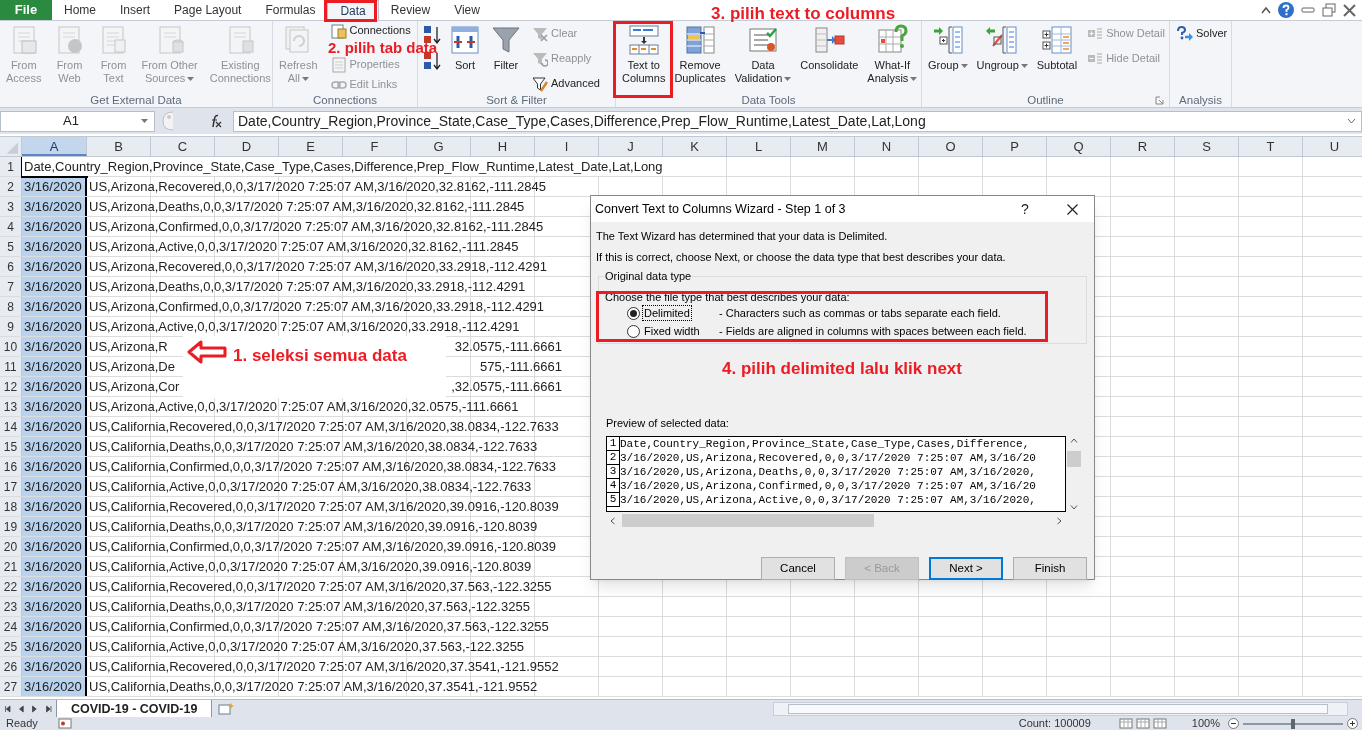 This screenshot has width=1362, height=730. Describe the element at coordinates (311, 146) in the screenshot. I see `column-header: E` at that location.